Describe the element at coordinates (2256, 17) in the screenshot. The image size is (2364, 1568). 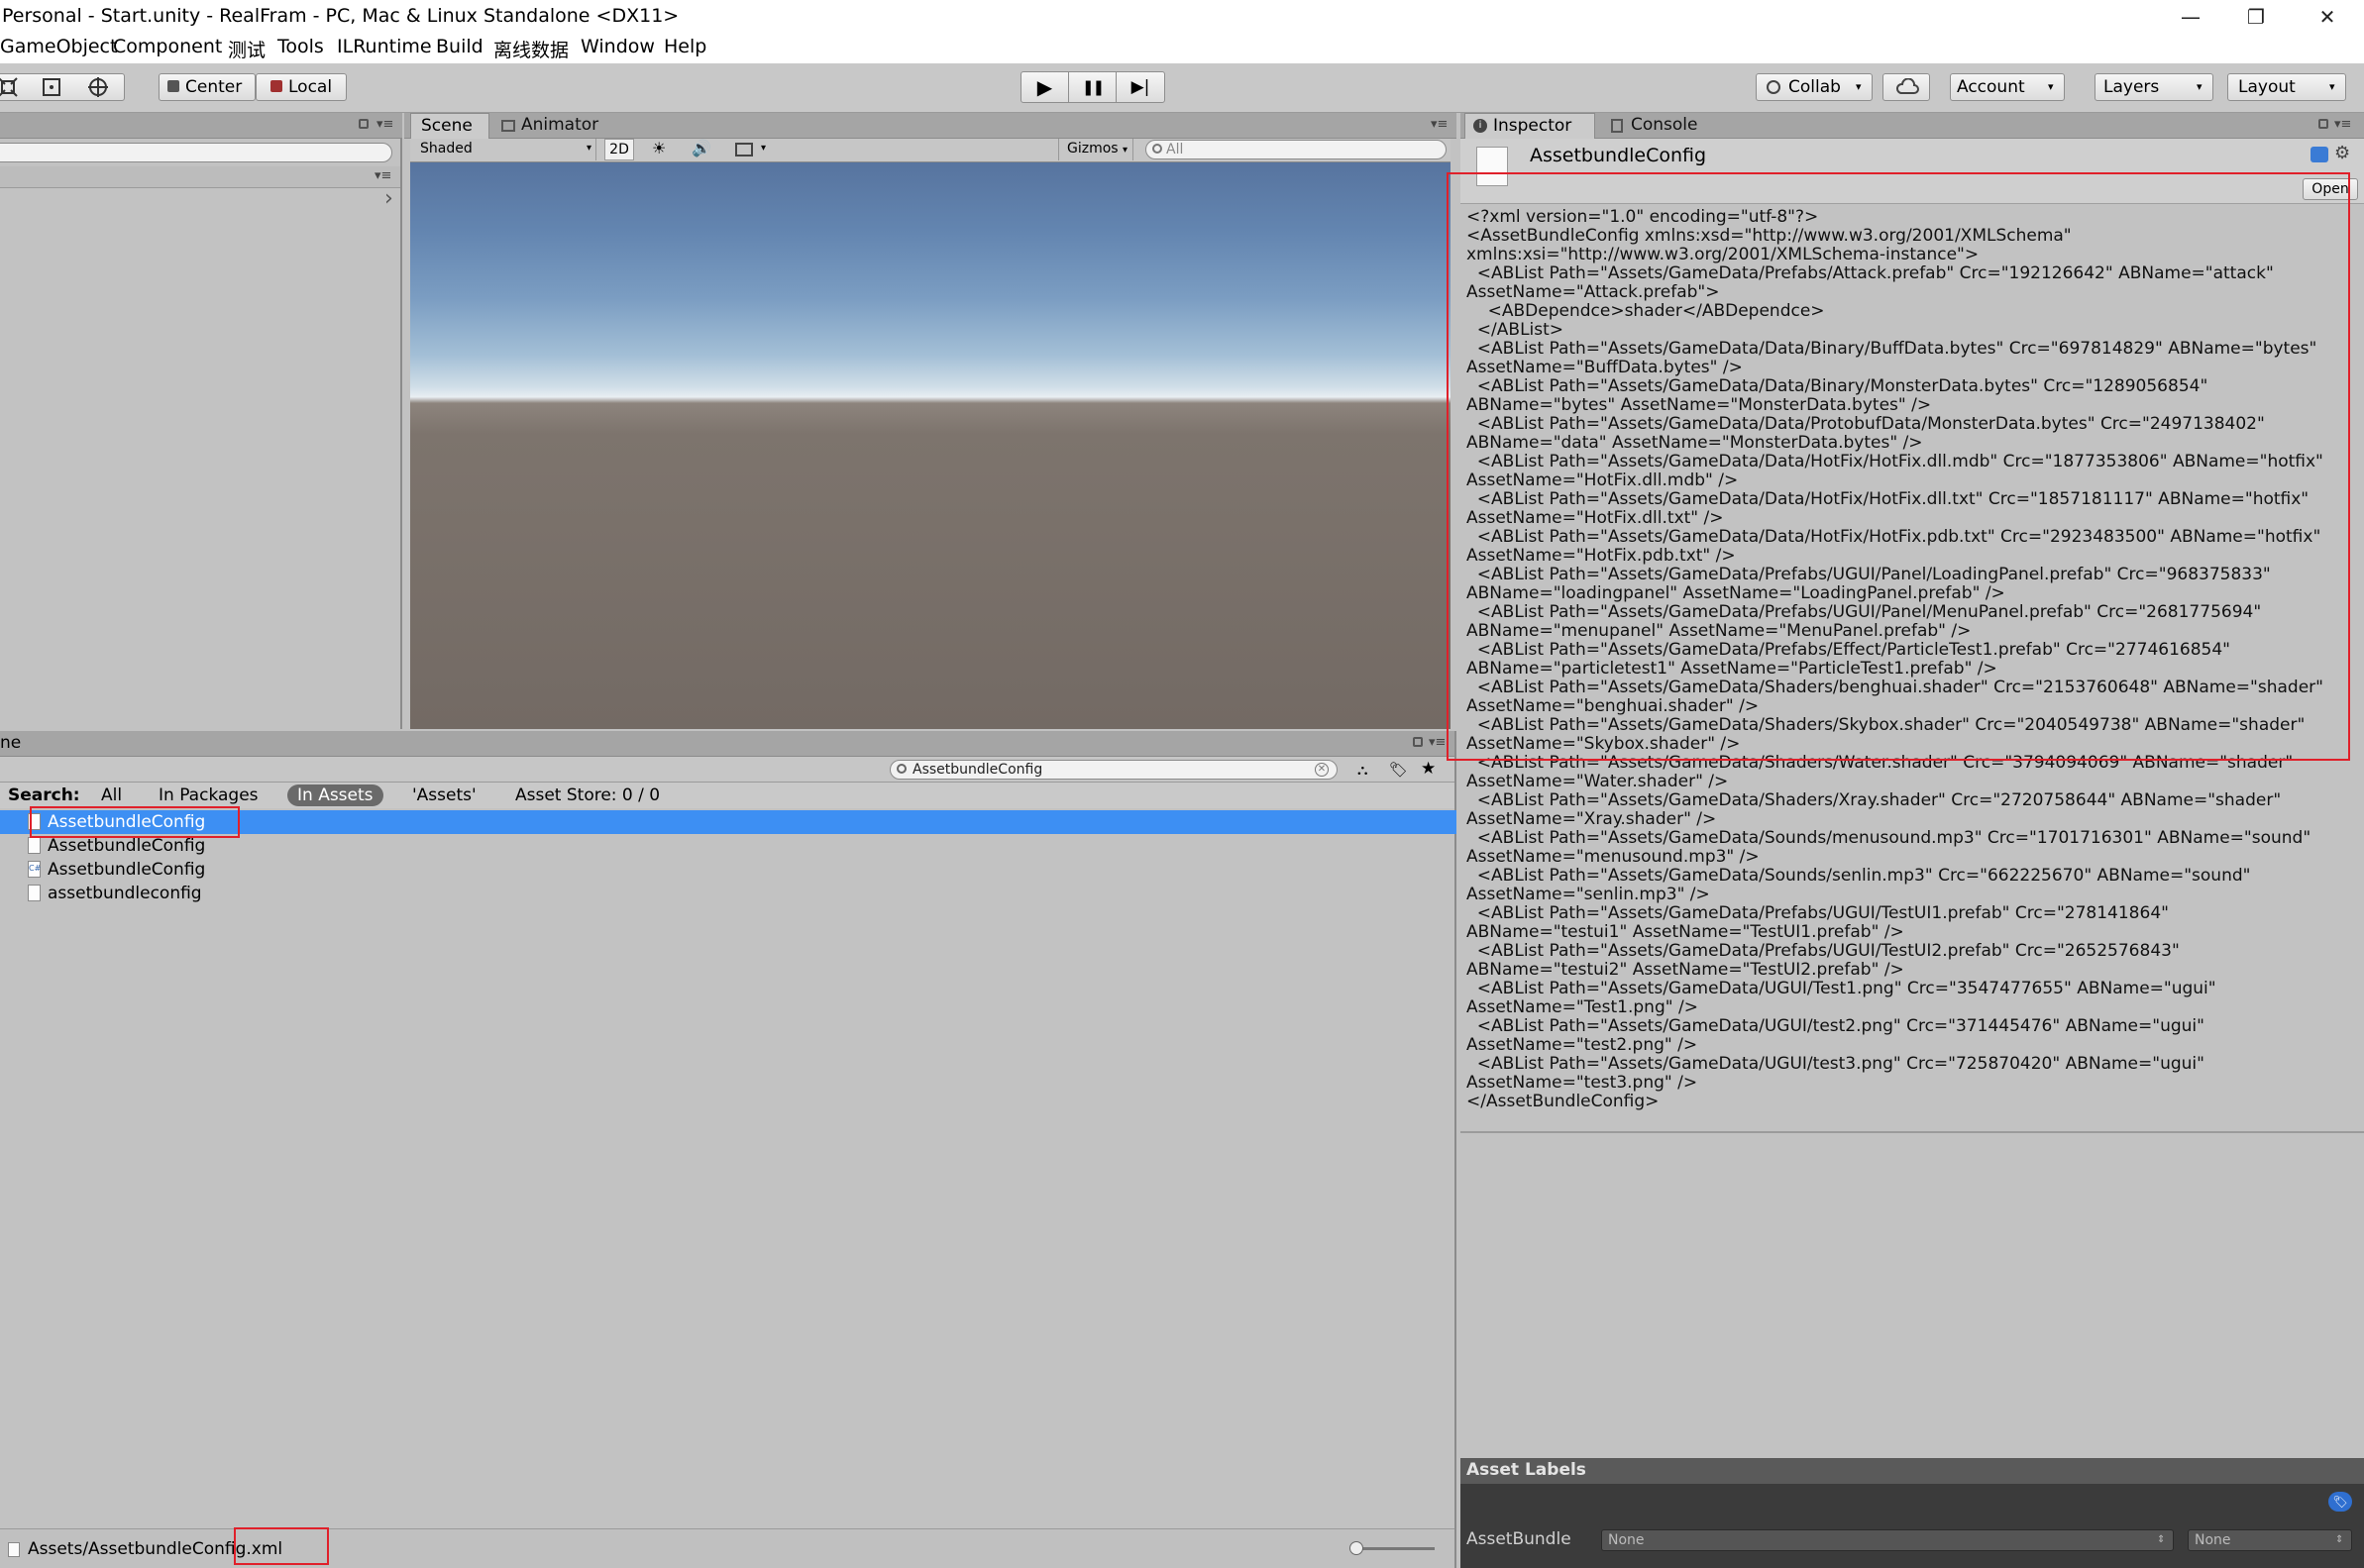
I see `maximize-button: ❐` at that location.